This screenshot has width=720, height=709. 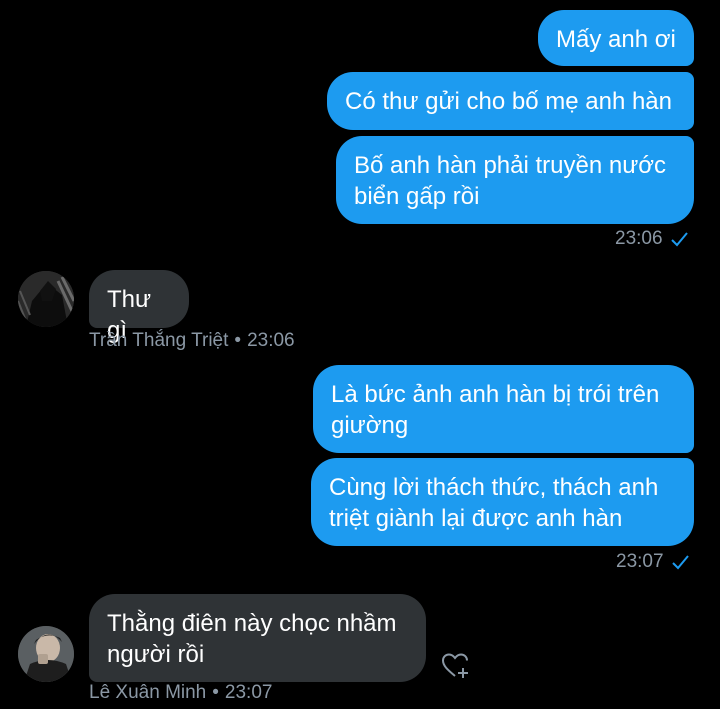 What do you see at coordinates (515, 180) in the screenshot?
I see `message-bubble-outgoing: Bố anh hàn phải truyền nước biển gấp rồi` at bounding box center [515, 180].